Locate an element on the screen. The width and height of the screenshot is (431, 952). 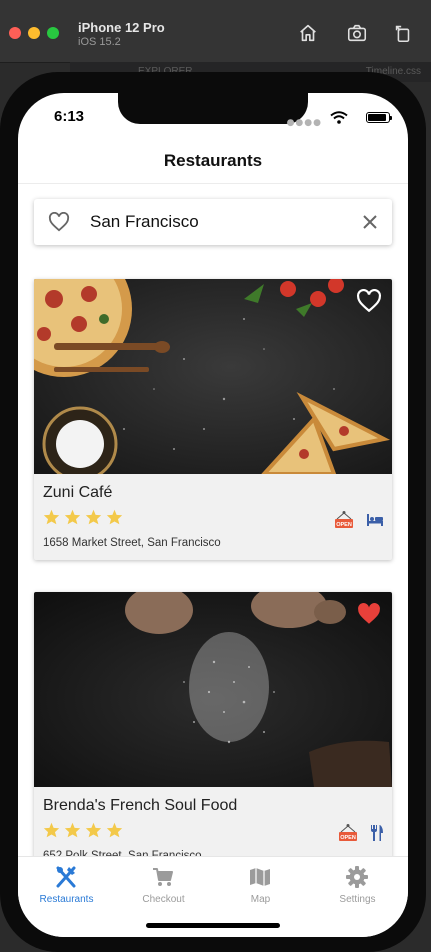
heart-outline-icon is located at coordinates (59, 222).